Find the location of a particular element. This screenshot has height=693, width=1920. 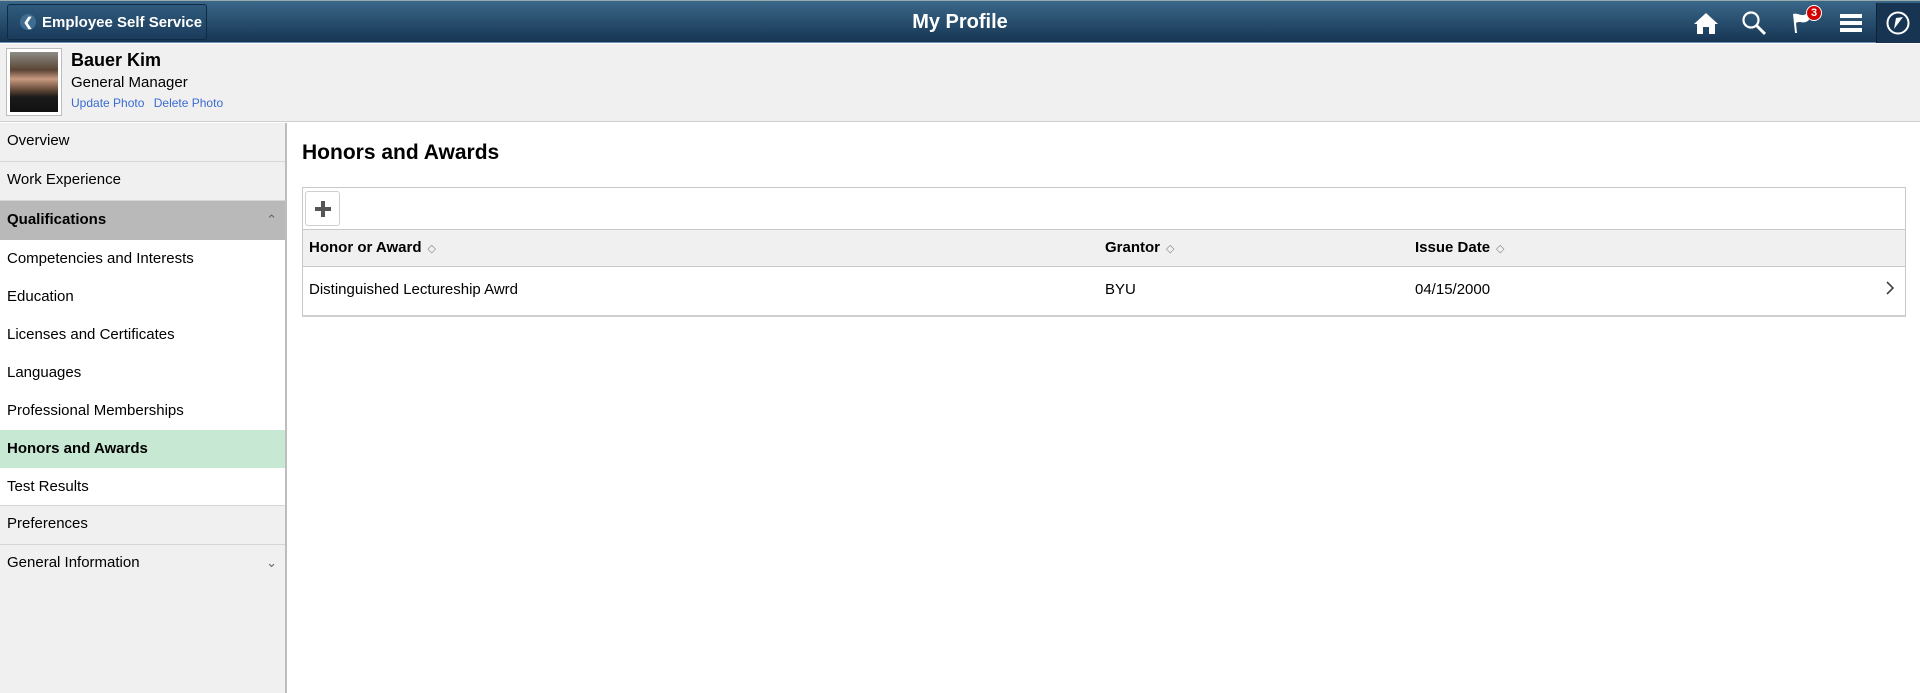

employee-name: Bauer Kim is located at coordinates (116, 60).